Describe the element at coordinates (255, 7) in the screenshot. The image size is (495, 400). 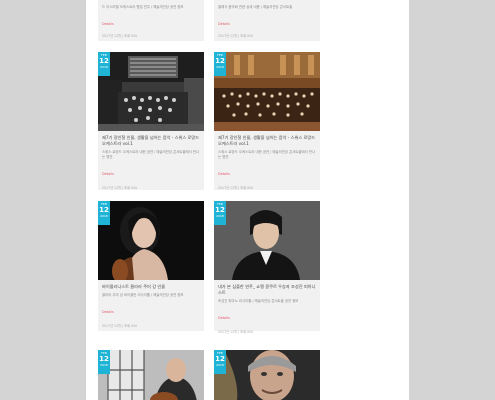
I see `card-description: 클래식 음악회 관련 상세 내용 / 예술의전당 콘서트홀` at that location.